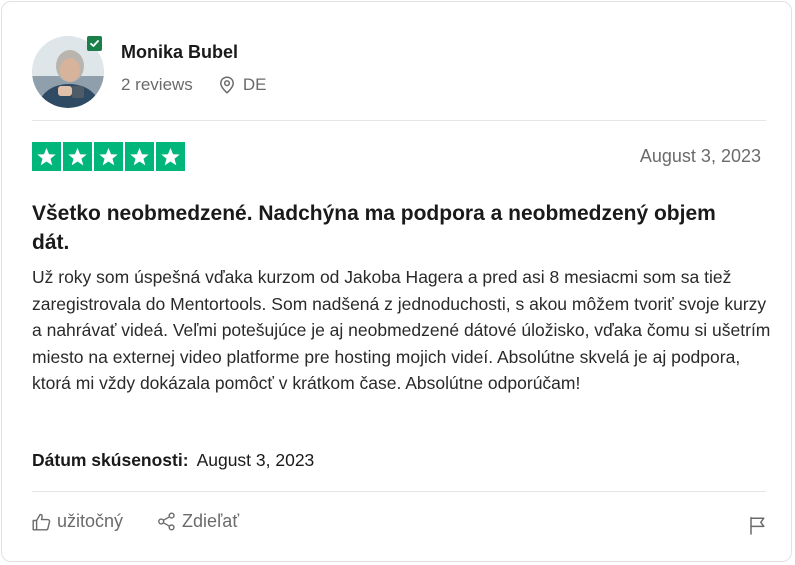 The width and height of the screenshot is (795, 565). Describe the element at coordinates (157, 84) in the screenshot. I see `reviews-count: 2 reviews` at that location.